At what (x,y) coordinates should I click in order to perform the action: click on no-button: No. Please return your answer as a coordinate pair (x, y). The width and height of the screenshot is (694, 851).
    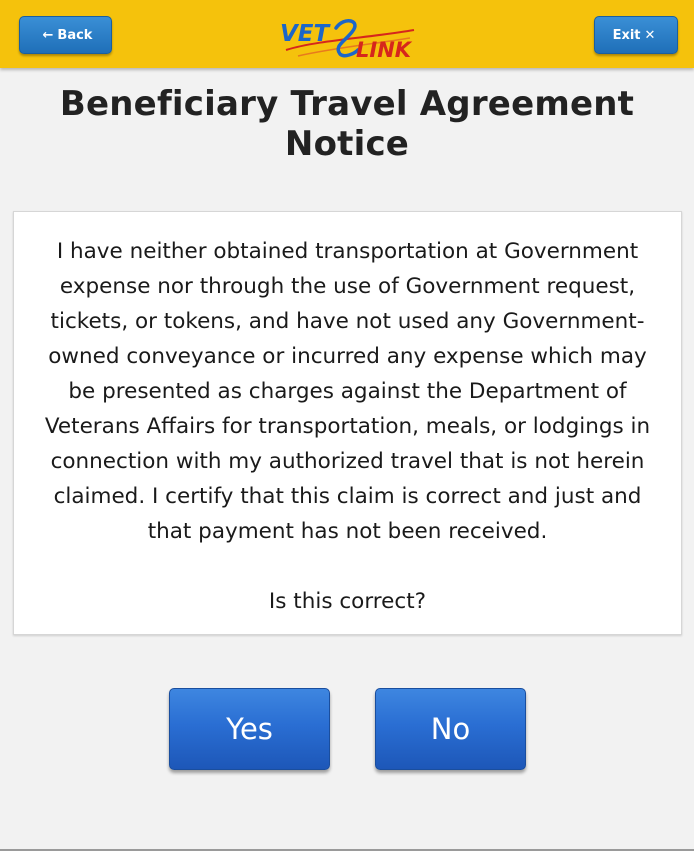
    Looking at the image, I should click on (450, 729).